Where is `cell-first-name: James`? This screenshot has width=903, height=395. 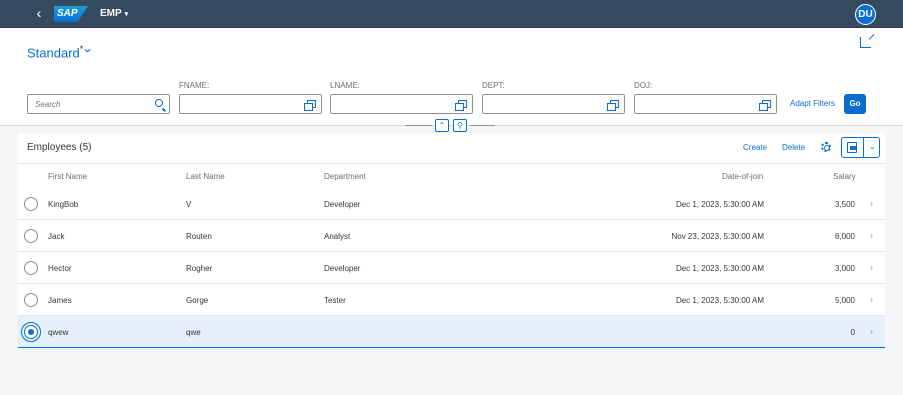
cell-first-name: James is located at coordinates (60, 300).